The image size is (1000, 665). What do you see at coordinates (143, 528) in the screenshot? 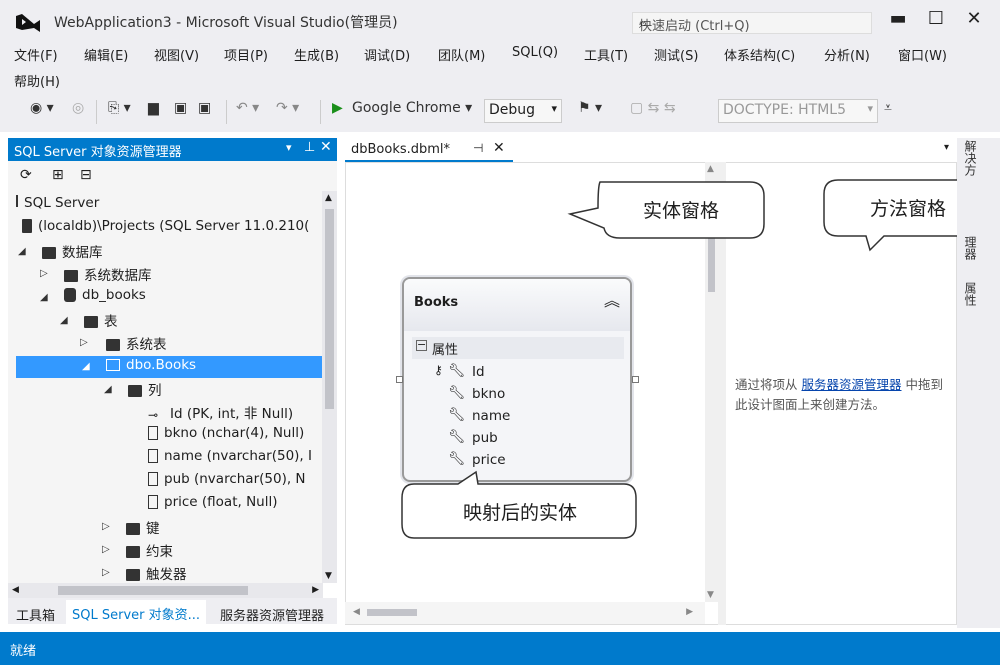
I see `tree-node-keys: 键` at bounding box center [143, 528].